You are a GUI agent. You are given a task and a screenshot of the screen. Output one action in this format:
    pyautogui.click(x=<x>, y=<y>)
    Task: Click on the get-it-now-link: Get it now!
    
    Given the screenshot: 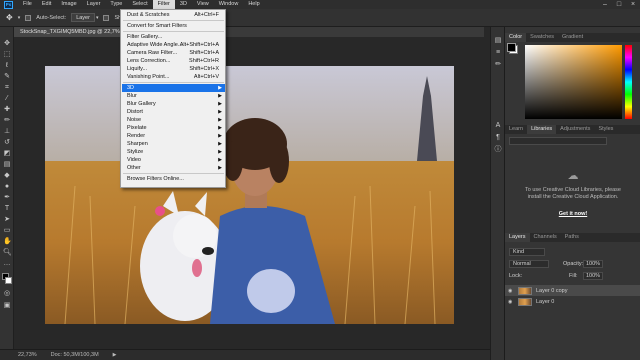 What is the action you would take?
    pyautogui.click(x=573, y=214)
    